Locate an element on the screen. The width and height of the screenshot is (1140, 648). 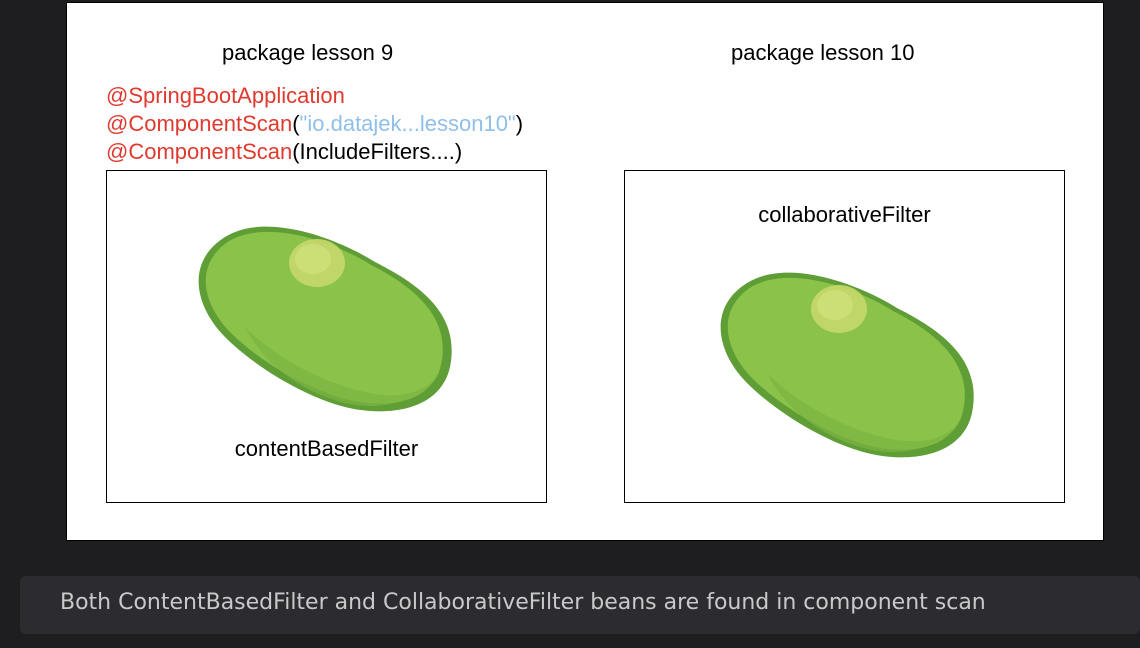
annotation-paren: ) is located at coordinates (519, 123).